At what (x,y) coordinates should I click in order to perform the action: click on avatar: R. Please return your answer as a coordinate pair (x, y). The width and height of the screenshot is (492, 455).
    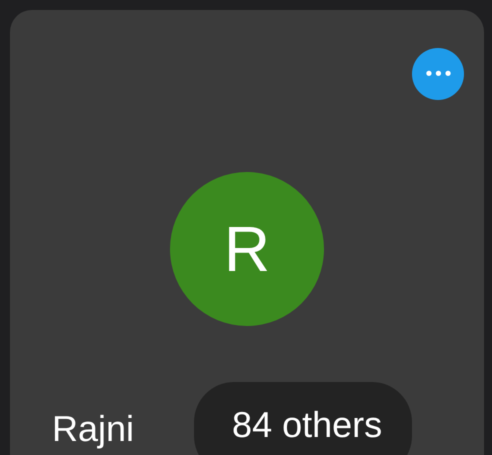
    Looking at the image, I should click on (247, 249).